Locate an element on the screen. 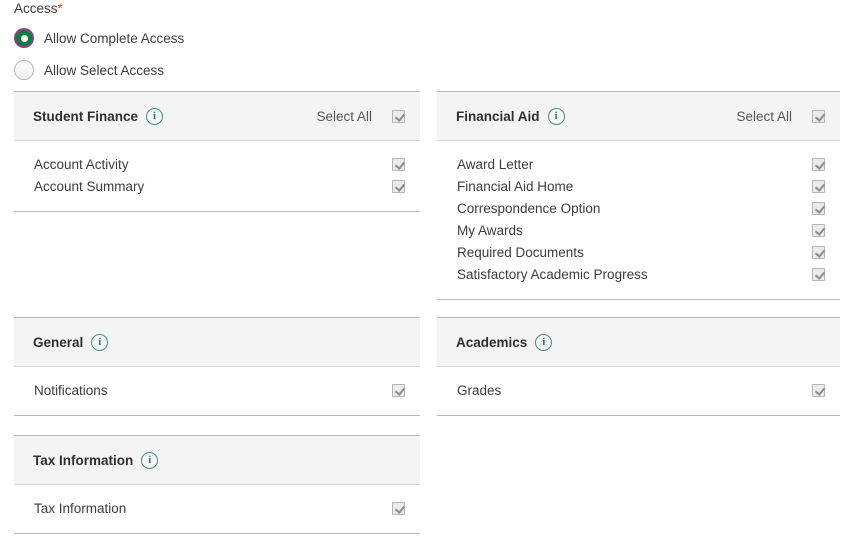 The height and width of the screenshot is (554, 860). permission-option-label: Satisfactory Academic Progress is located at coordinates (552, 274).